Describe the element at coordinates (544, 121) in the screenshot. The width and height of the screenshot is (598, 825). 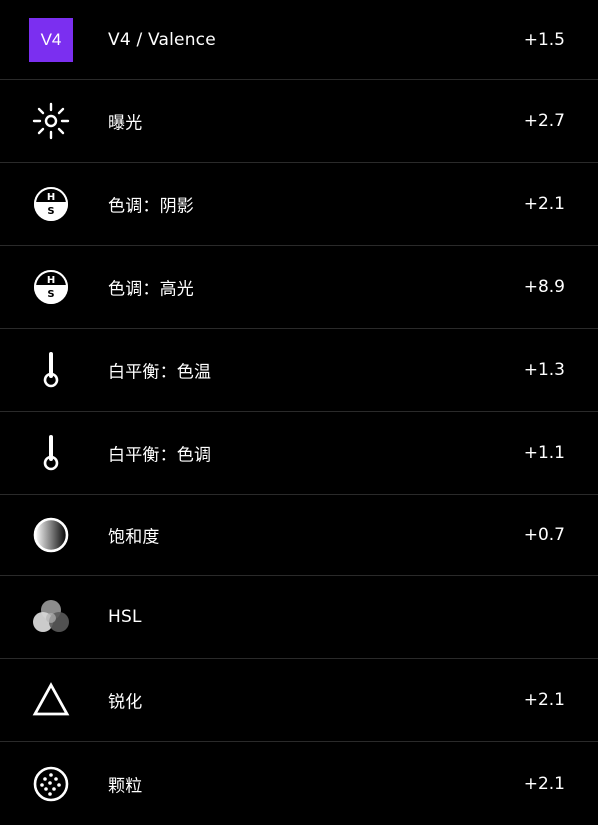
I see `item-value: +2.7` at that location.